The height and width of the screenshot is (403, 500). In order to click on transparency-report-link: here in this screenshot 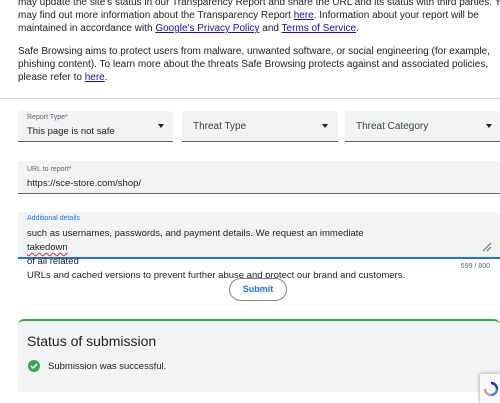, I will do `click(304, 15)`.